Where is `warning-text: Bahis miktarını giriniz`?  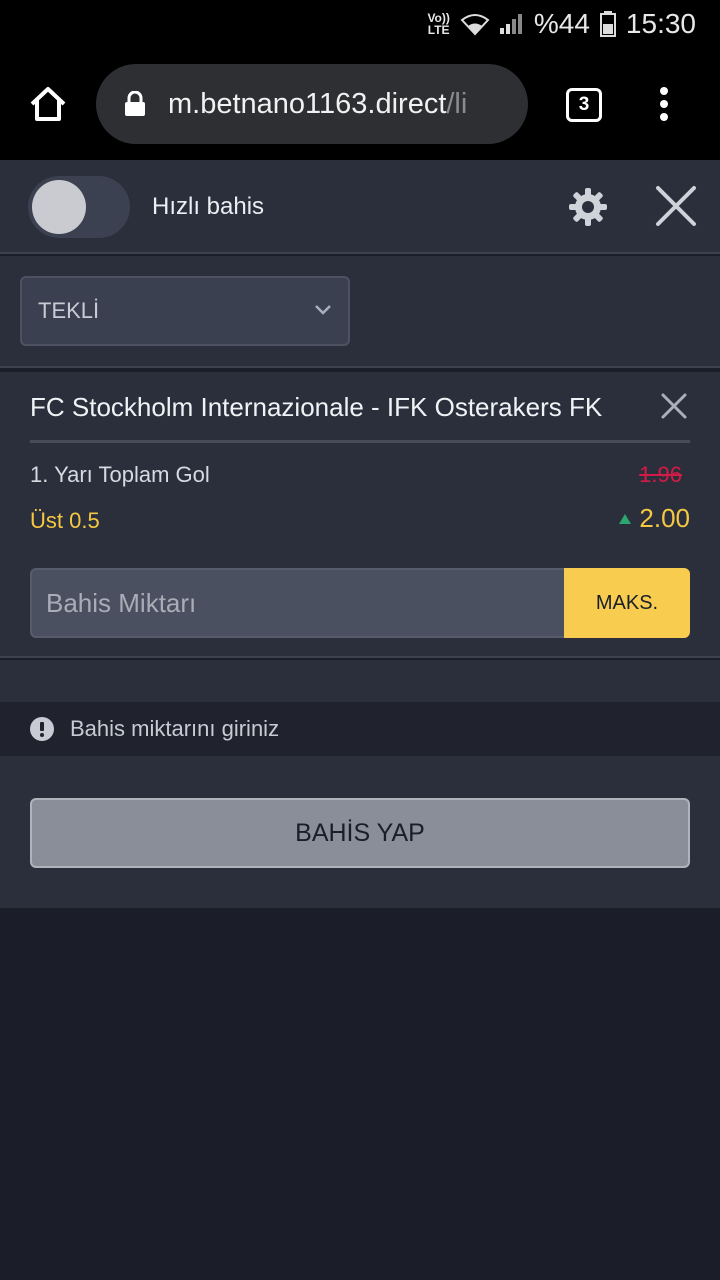
warning-text: Bahis miktarını giriniz is located at coordinates (175, 728).